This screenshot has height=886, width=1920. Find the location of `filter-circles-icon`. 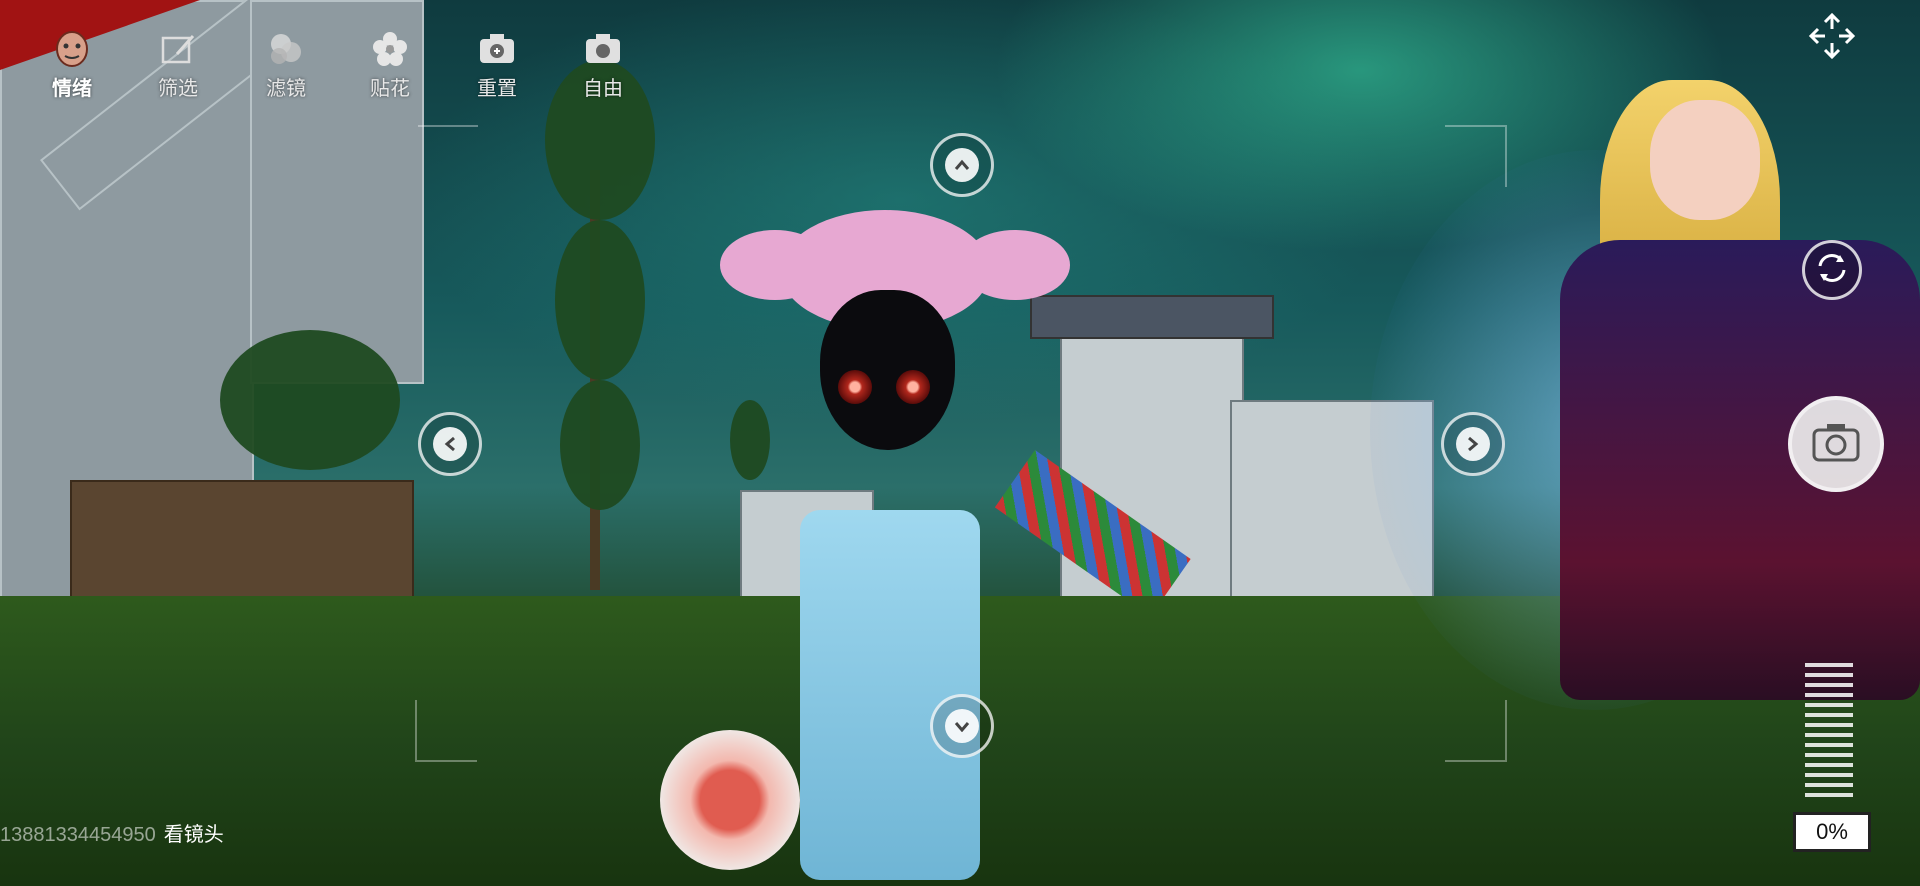

filter-circles-icon is located at coordinates (286, 49).